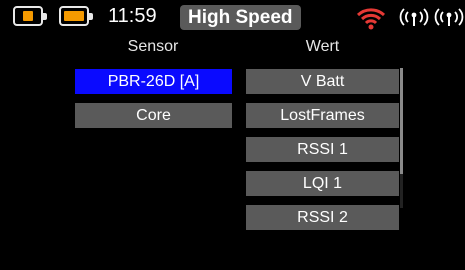 The image size is (465, 270). Describe the element at coordinates (153, 115) in the screenshot. I see `sensor-item-core: Core` at that location.